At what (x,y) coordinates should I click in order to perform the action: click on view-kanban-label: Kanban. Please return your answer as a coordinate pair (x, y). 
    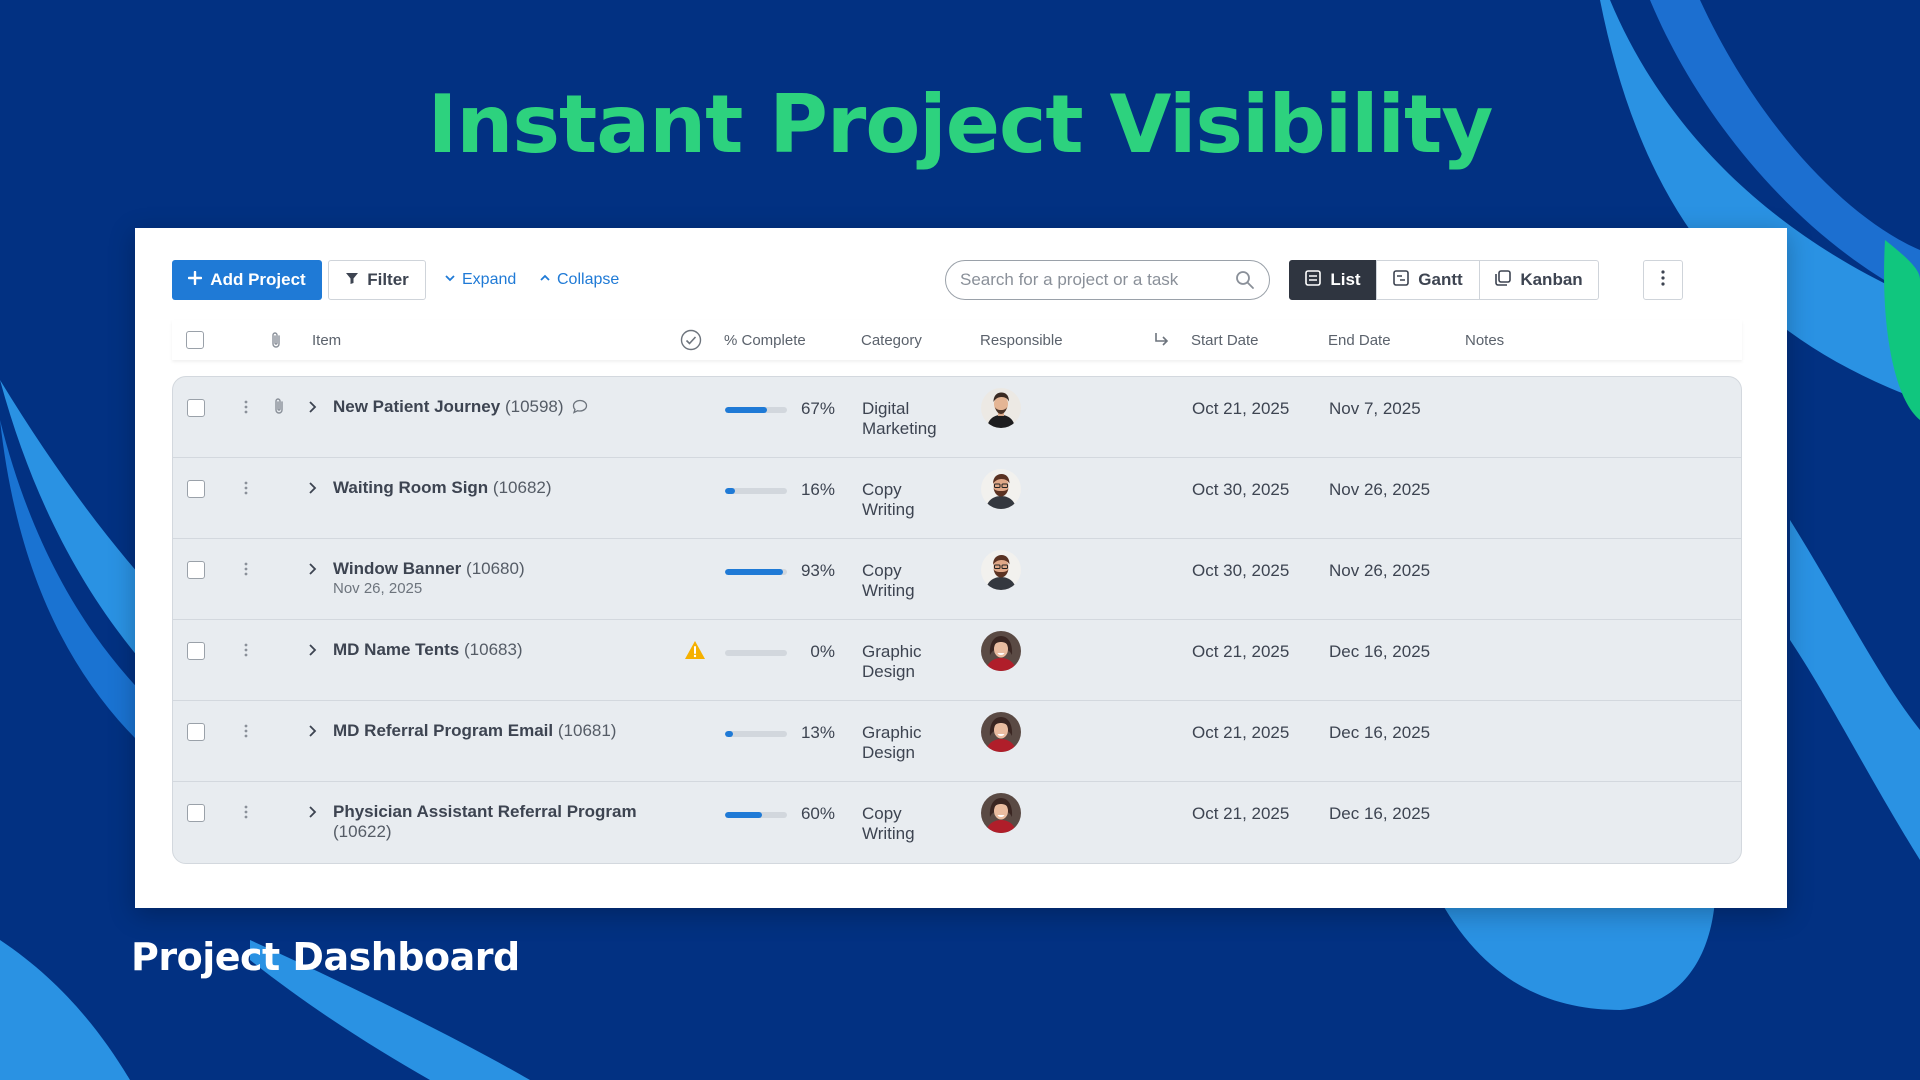
    Looking at the image, I should click on (1551, 279).